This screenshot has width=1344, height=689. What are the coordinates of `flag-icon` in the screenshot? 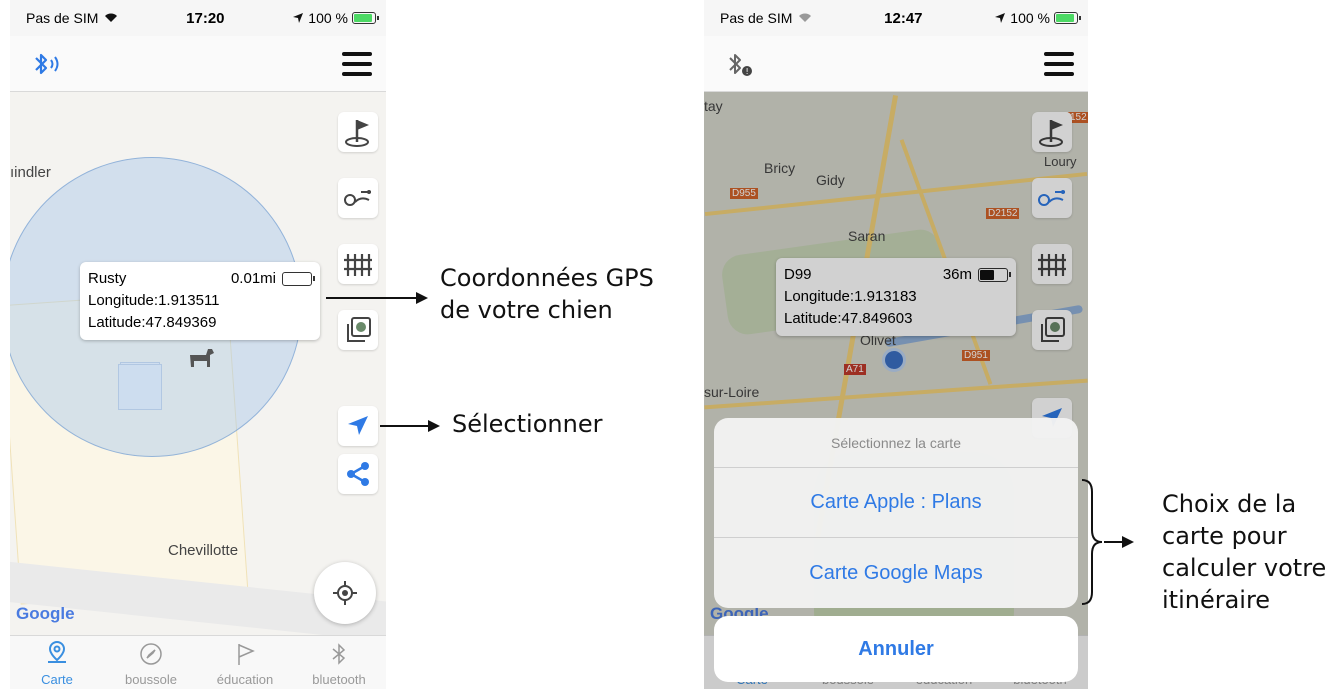 It's located at (246, 654).